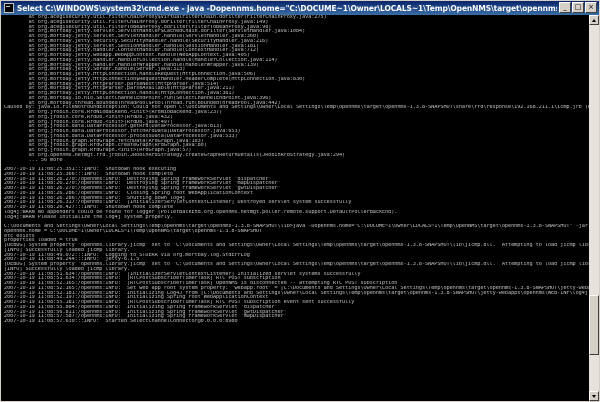 The height and width of the screenshot is (402, 600). I want to click on scroll-up-button, so click(594, 20).